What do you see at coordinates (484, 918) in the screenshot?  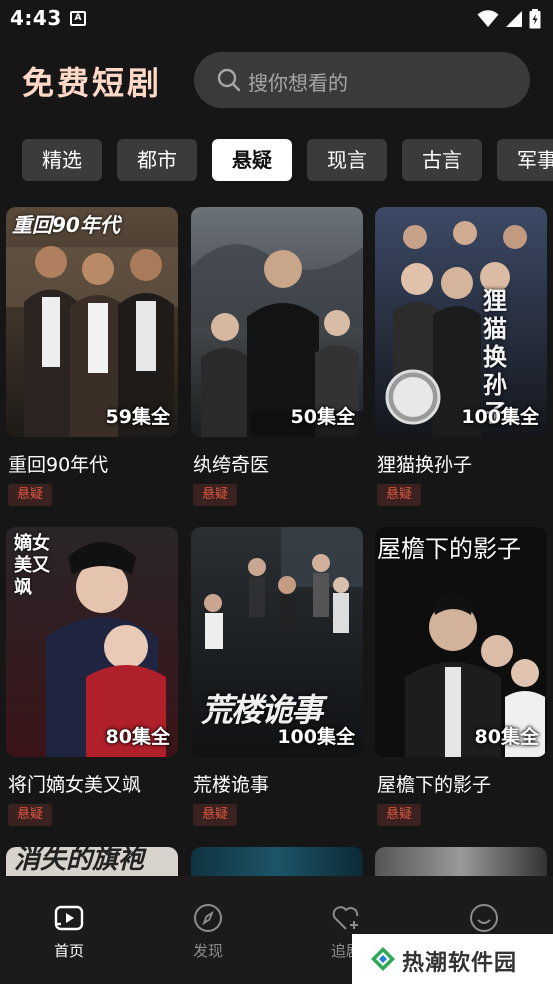 I see `smiley-icon` at bounding box center [484, 918].